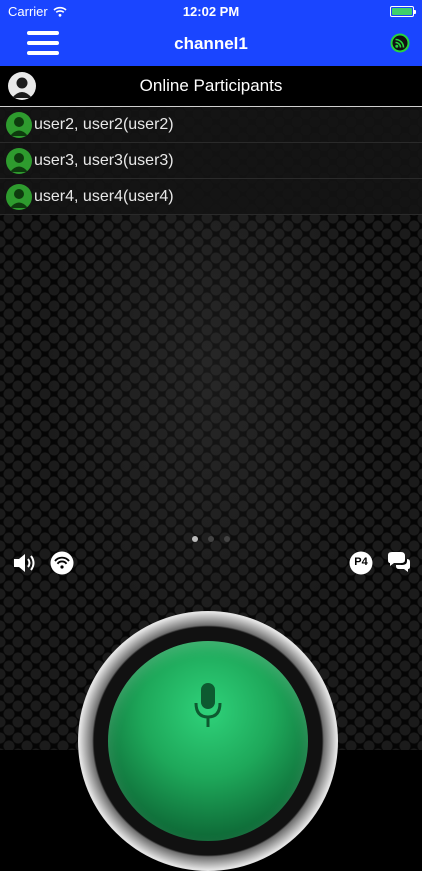 The width and height of the screenshot is (422, 871). I want to click on list-item: user3, user3(user3), so click(211, 161).